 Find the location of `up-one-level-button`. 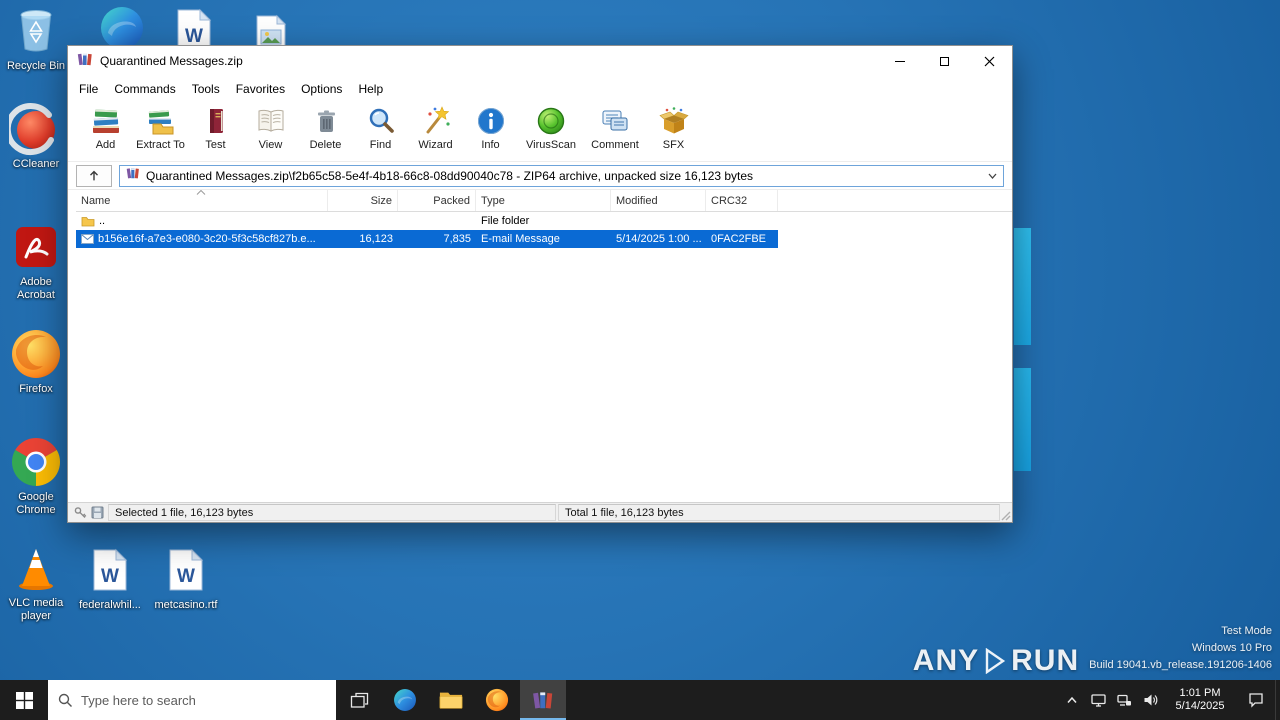

up-one-level-button is located at coordinates (94, 175).